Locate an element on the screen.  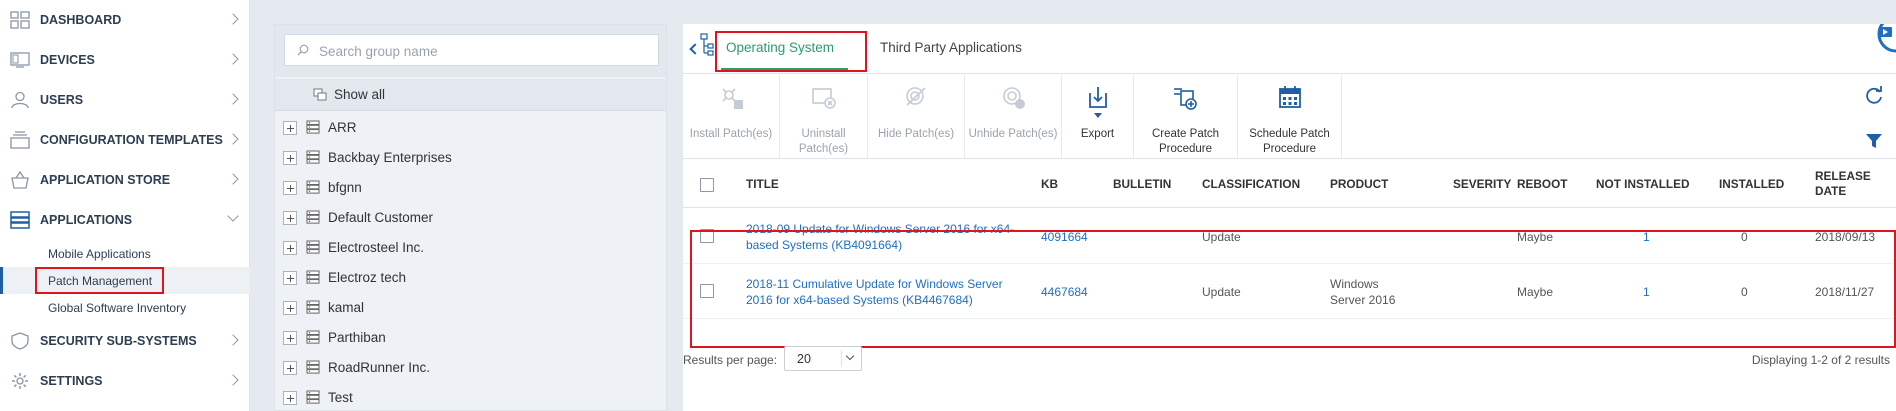
highlight-box is located at coordinates (791, 51).